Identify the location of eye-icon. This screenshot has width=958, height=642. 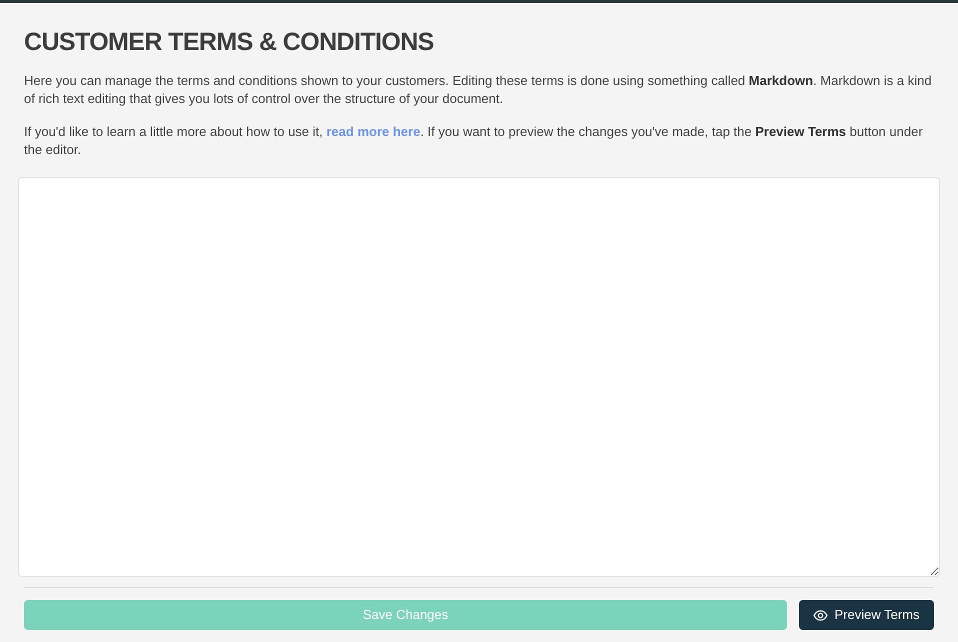
(820, 615).